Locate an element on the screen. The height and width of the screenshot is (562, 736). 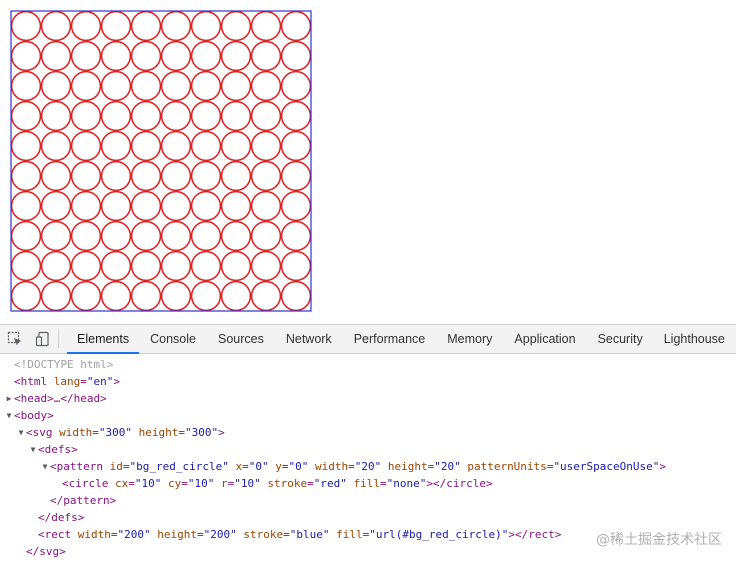
dom-tree-line: </defs> is located at coordinates (368, 517).